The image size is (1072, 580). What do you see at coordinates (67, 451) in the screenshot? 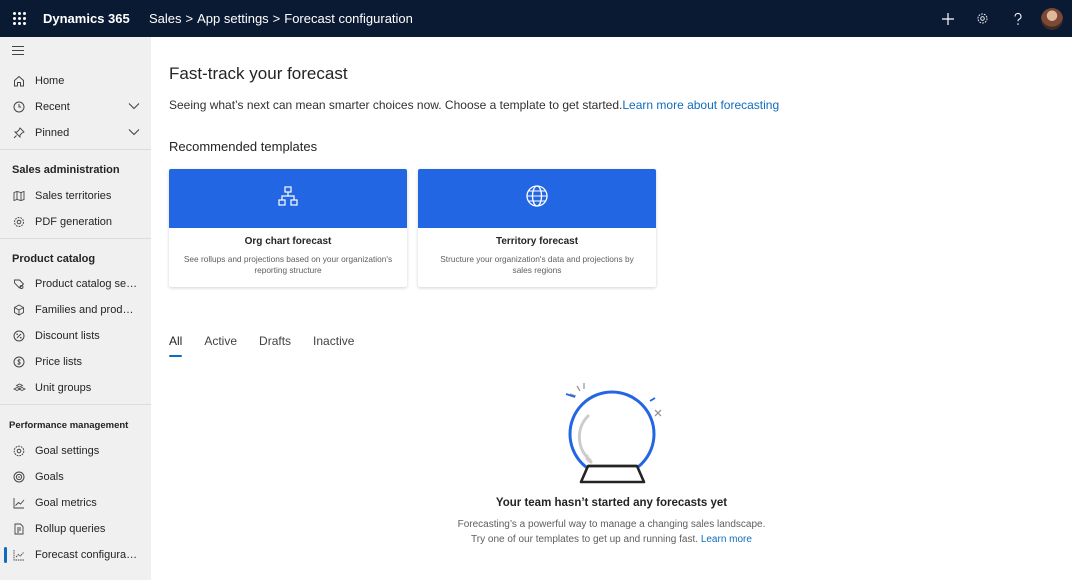
I see `sidebar-item-label: Goal settings` at bounding box center [67, 451].